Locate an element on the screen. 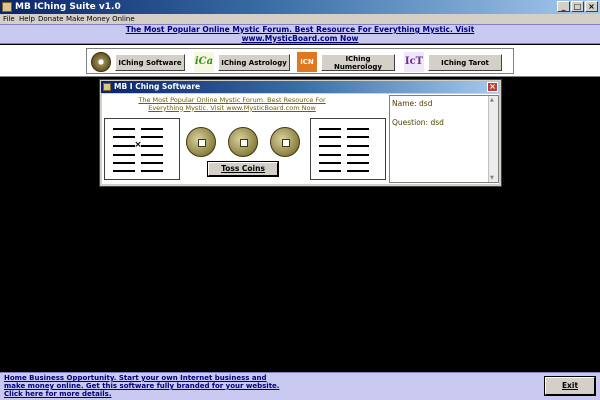 Image resolution: width=600 pixels, height=400 pixels. ict-logo-icon: IcT is located at coordinates (414, 62).